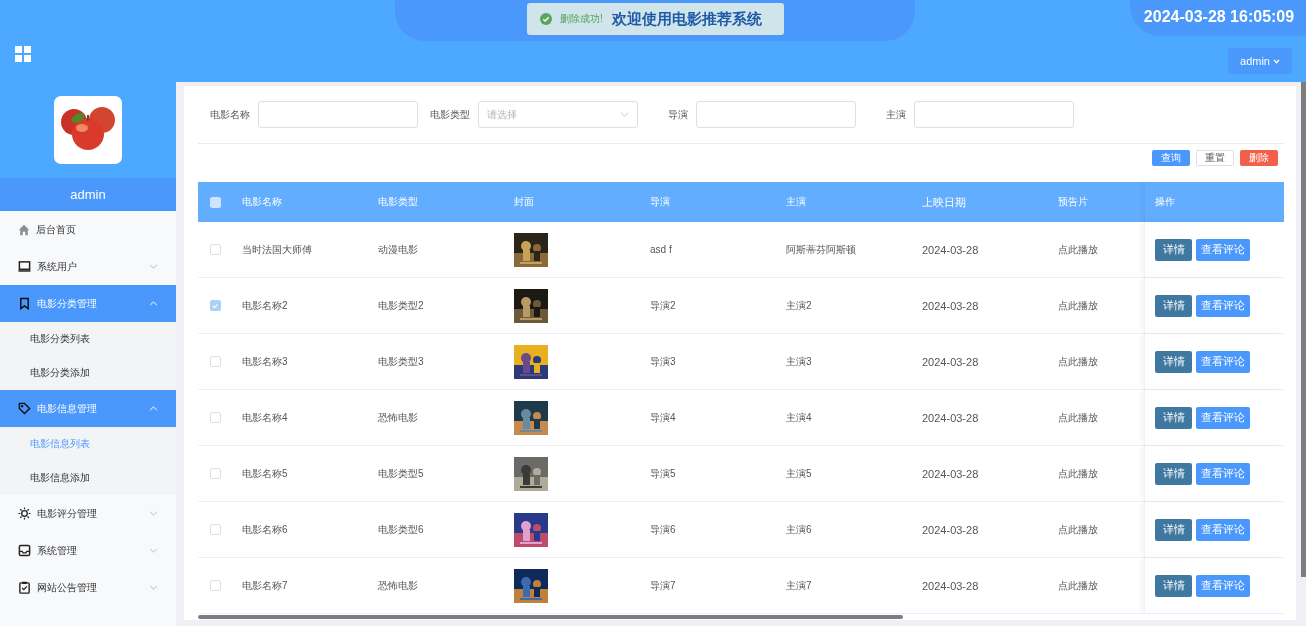 The height and width of the screenshot is (626, 1306). I want to click on datetime: 2024-03-28 16:05:09, so click(1219, 17).